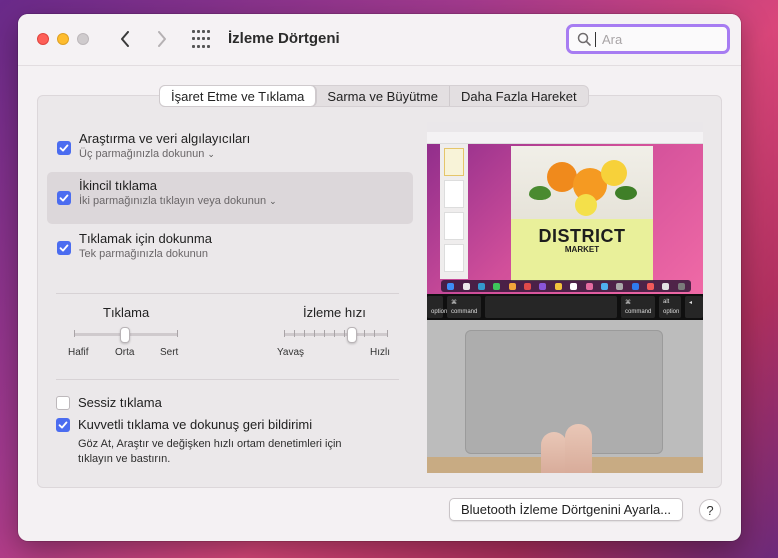 The image size is (778, 558). I want to click on gesture-dropdown: İki parmağınızla tıklayın veya dokunun ⌄, so click(246, 201).